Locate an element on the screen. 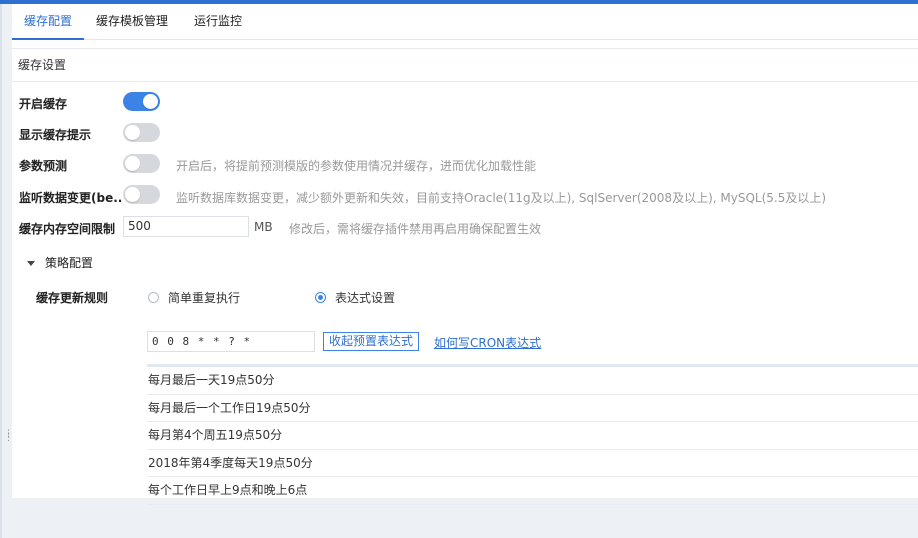 This screenshot has height=538, width=918. collapse-presets-button: 收起预置表达式 is located at coordinates (371, 341).